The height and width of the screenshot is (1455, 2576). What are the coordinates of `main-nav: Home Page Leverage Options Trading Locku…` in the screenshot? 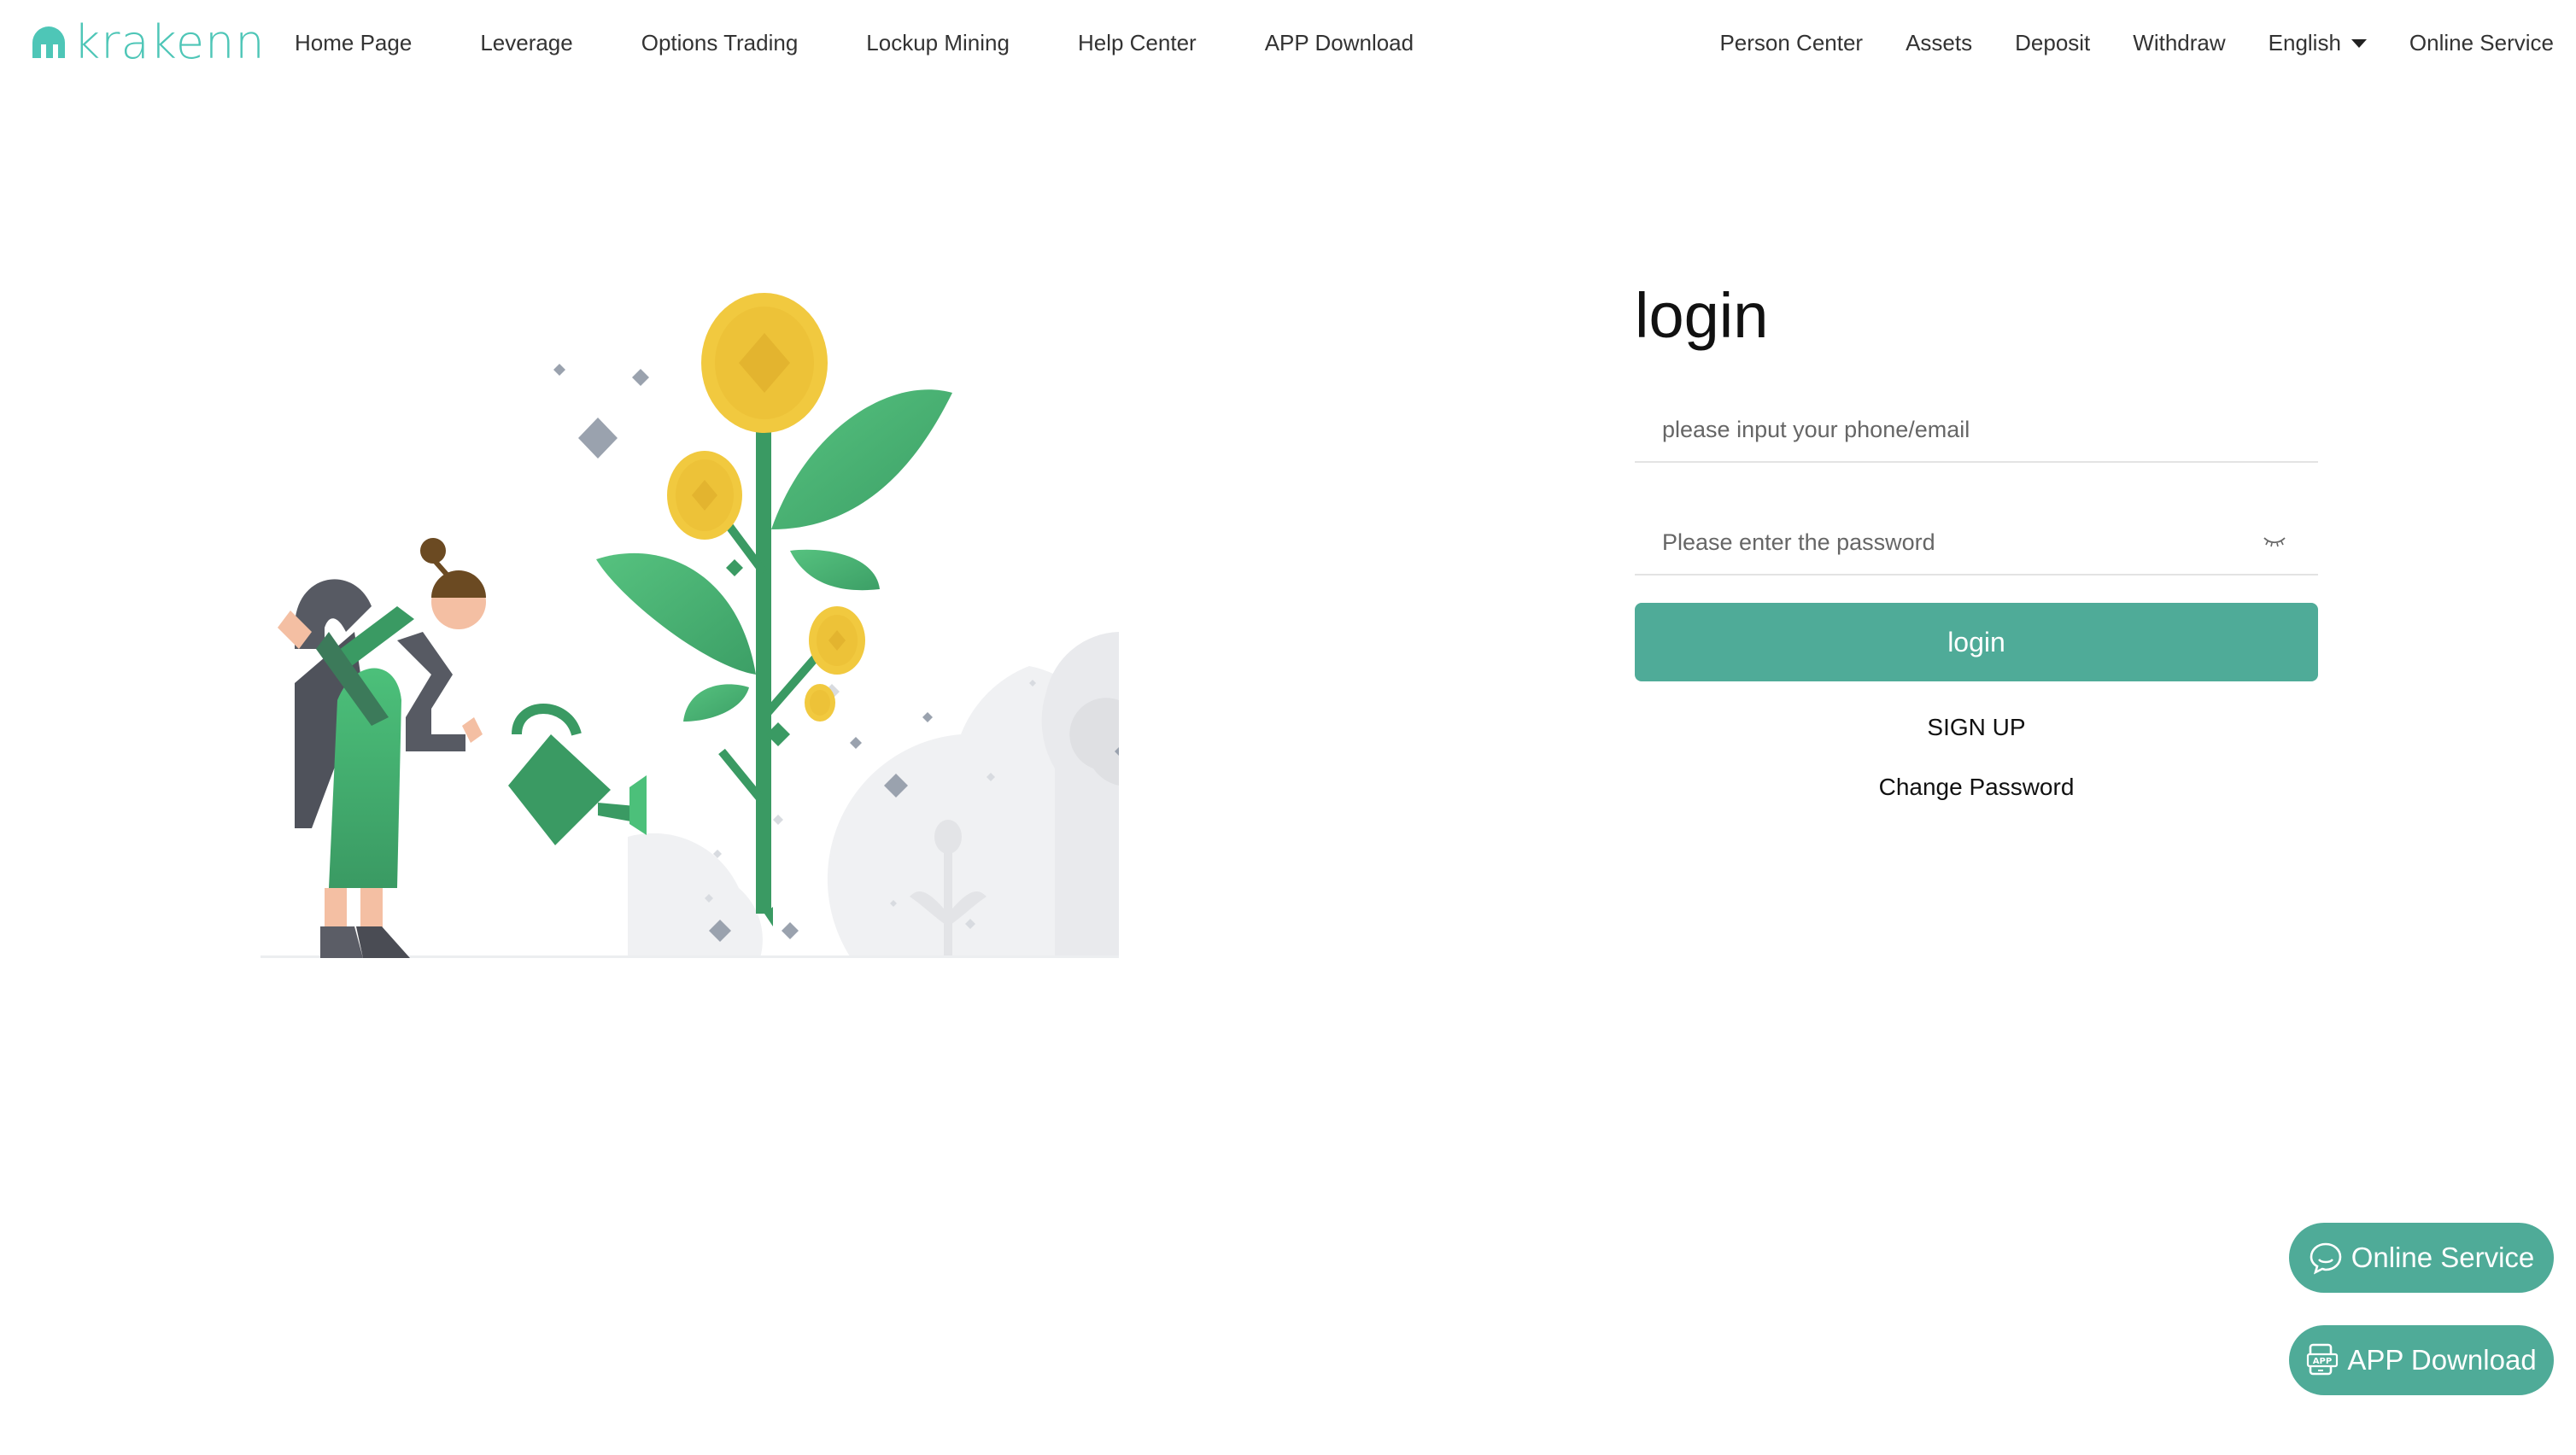 It's located at (888, 42).